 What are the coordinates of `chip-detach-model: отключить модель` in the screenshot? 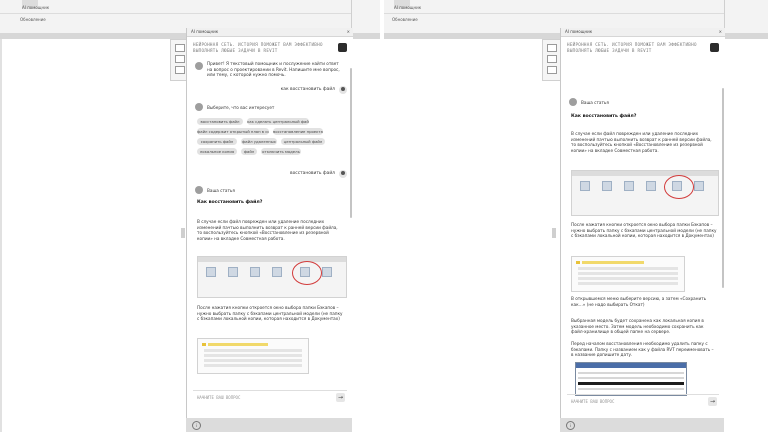 It's located at (281, 151).